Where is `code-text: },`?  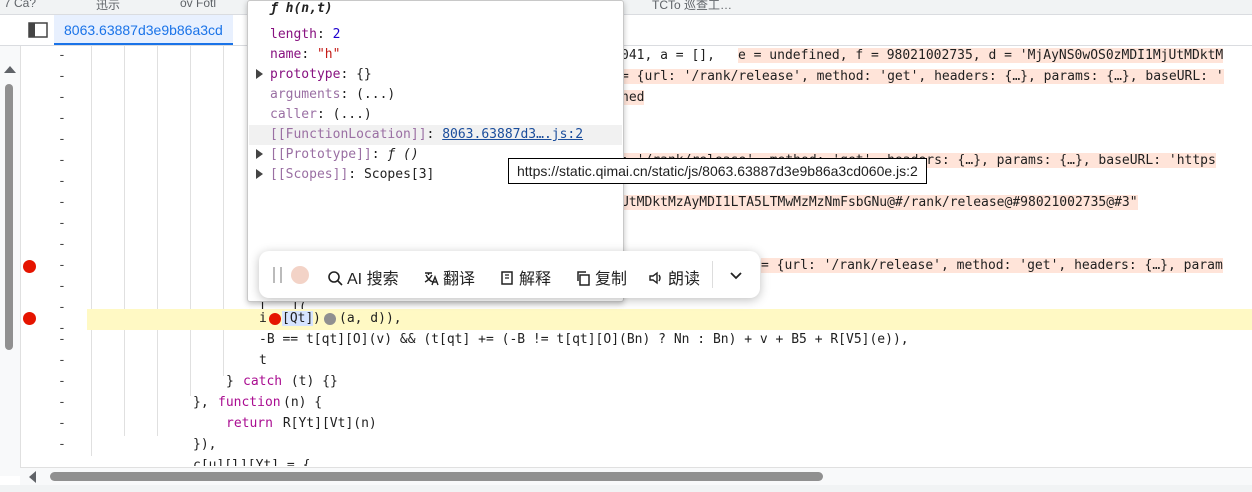 code-text: }, is located at coordinates (205, 402).